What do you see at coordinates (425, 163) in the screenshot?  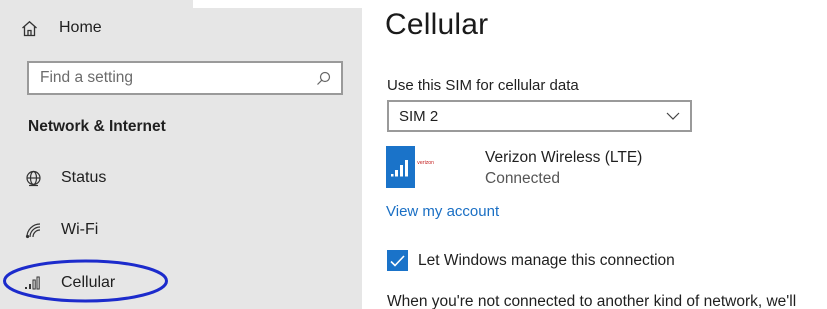 I see `carrier-logo-text: verizon` at bounding box center [425, 163].